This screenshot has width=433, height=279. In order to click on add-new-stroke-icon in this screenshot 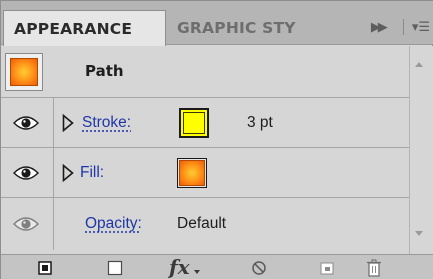, I will do `click(45, 268)`.